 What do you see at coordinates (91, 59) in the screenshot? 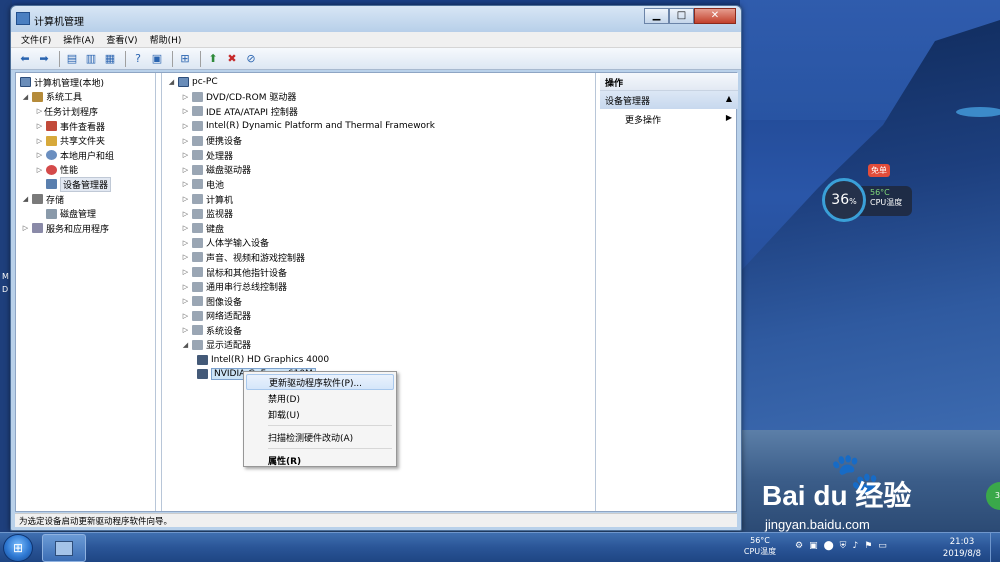
I see `show-hide-tree-icon: ▥` at bounding box center [91, 59].